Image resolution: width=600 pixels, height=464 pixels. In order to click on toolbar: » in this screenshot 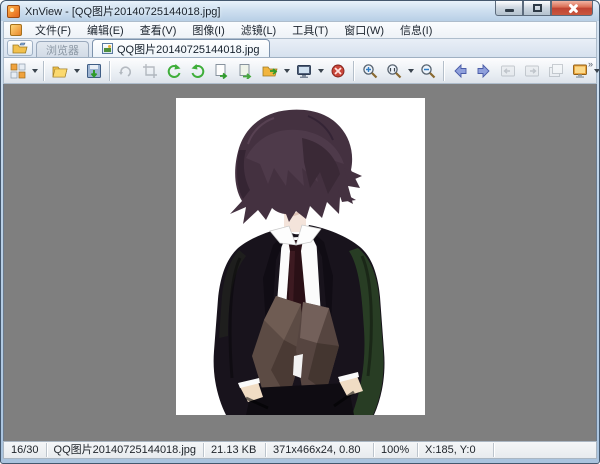, I will do `click(300, 71)`.